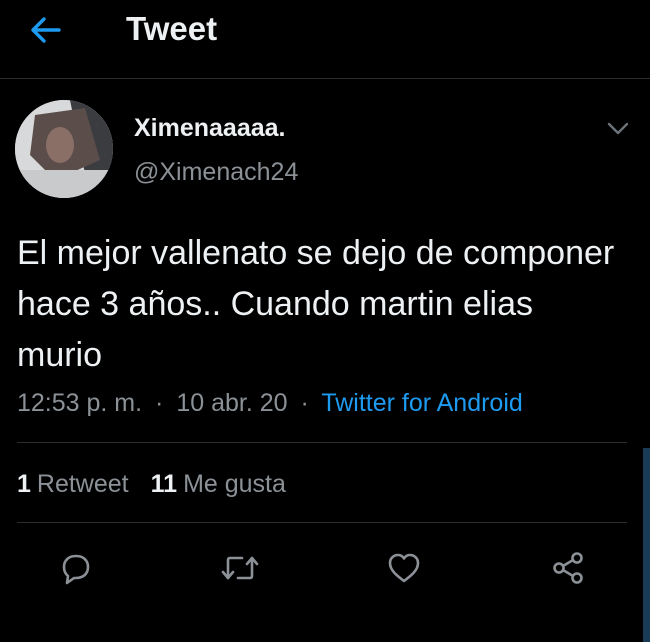 Image resolution: width=650 pixels, height=642 pixels. I want to click on chevron-down-icon, so click(618, 128).